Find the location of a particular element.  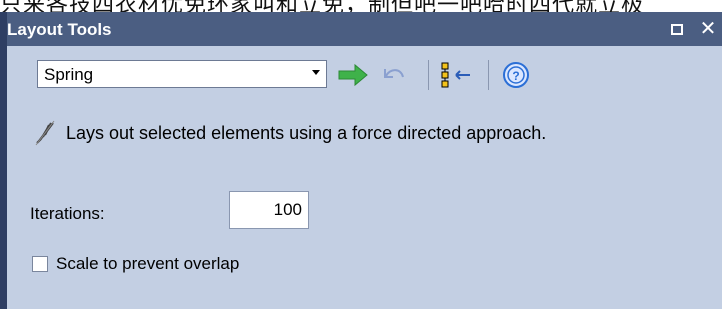

maximize-button is located at coordinates (677, 29).